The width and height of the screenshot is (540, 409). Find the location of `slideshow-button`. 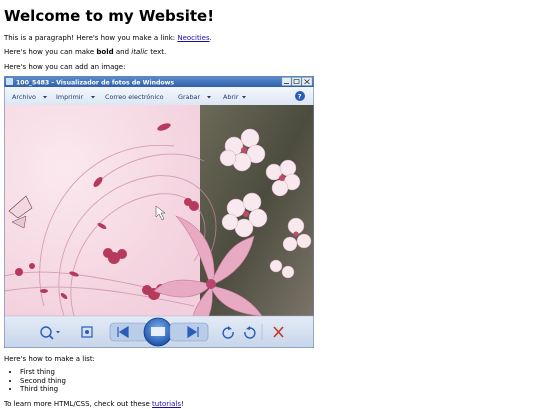

slideshow-button is located at coordinates (158, 332).